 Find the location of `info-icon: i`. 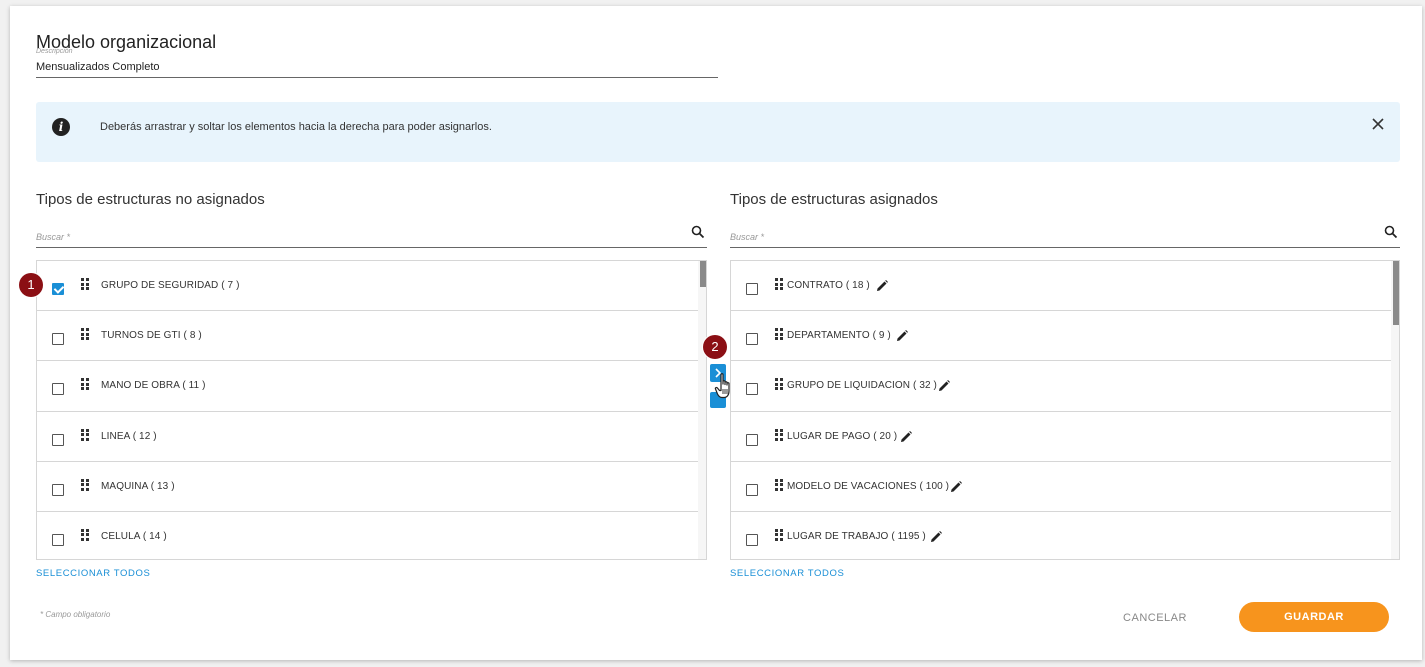

info-icon: i is located at coordinates (61, 127).